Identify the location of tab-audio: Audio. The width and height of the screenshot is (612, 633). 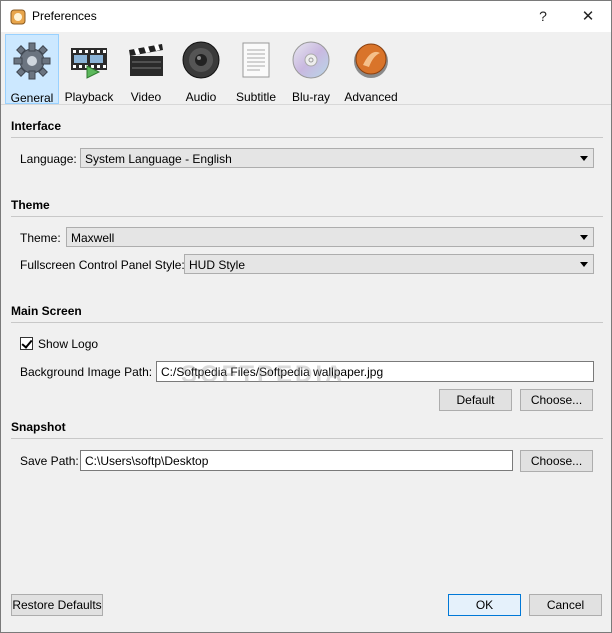
(201, 69).